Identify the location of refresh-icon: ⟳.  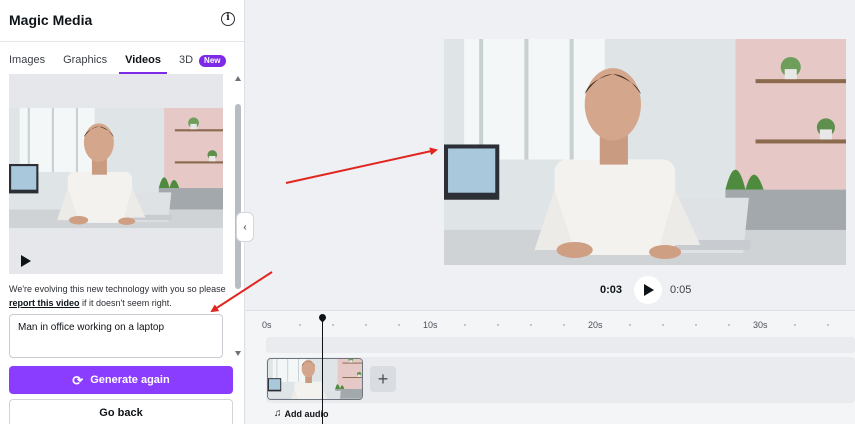
(78, 380).